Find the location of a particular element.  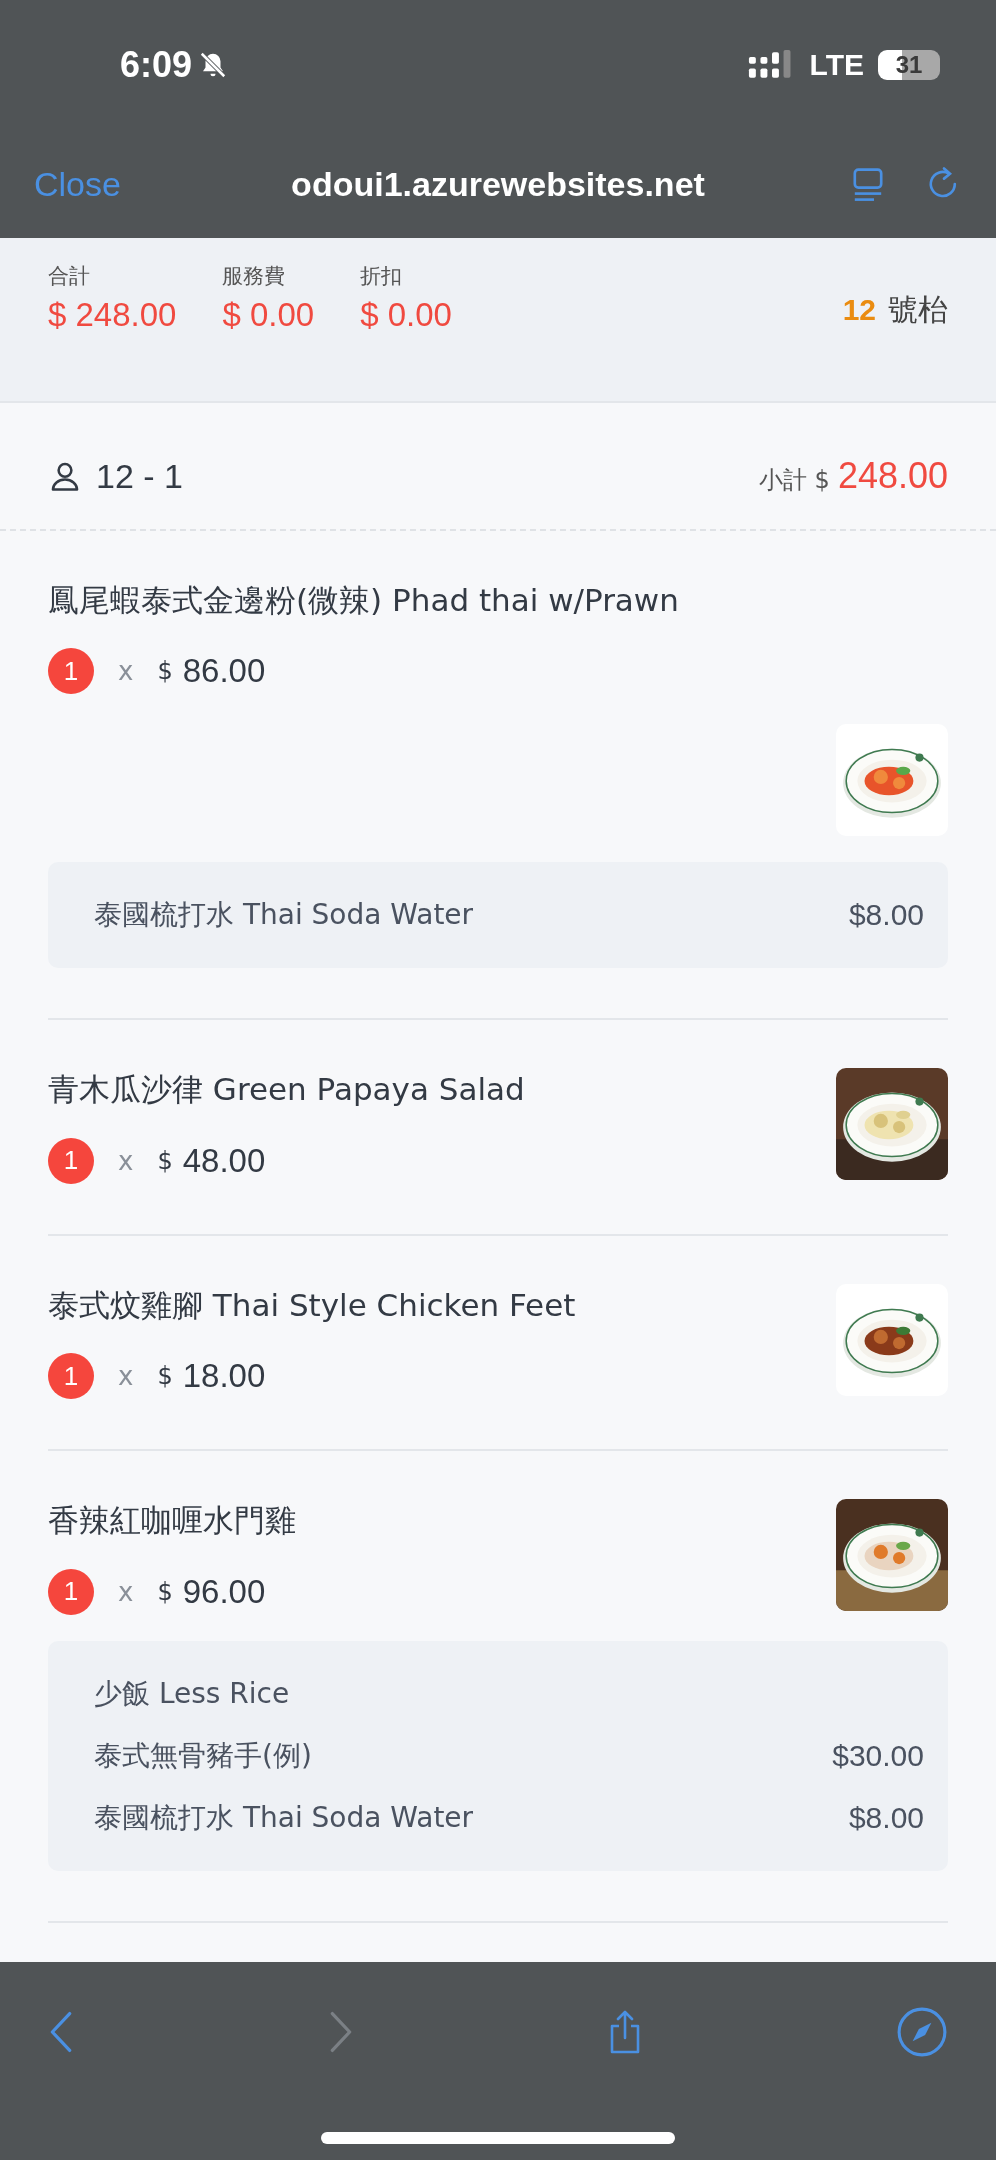

reader-icon is located at coordinates (868, 184).